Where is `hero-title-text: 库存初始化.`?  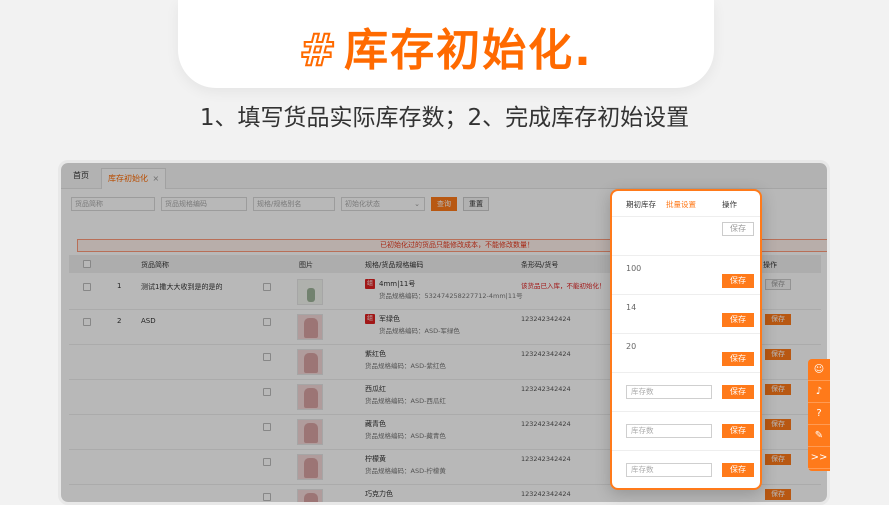 hero-title-text: 库存初始化. is located at coordinates (468, 50).